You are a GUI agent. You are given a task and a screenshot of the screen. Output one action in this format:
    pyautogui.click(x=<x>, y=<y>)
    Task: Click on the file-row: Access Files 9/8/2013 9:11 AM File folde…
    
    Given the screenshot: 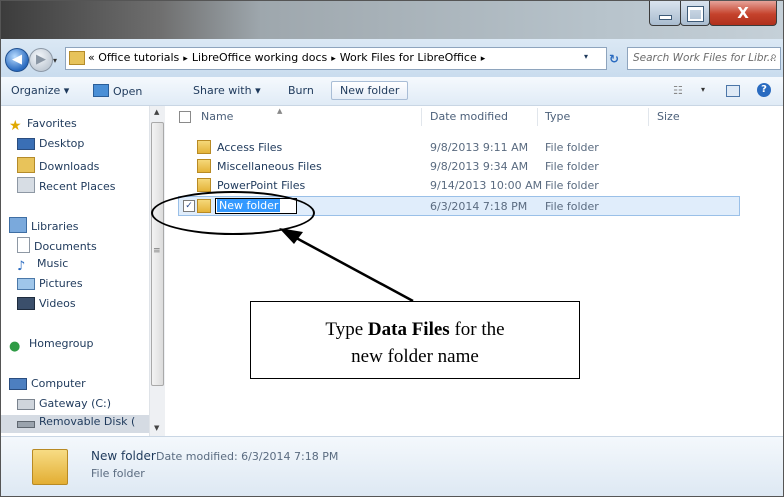 What is the action you would take?
    pyautogui.click(x=459, y=147)
    